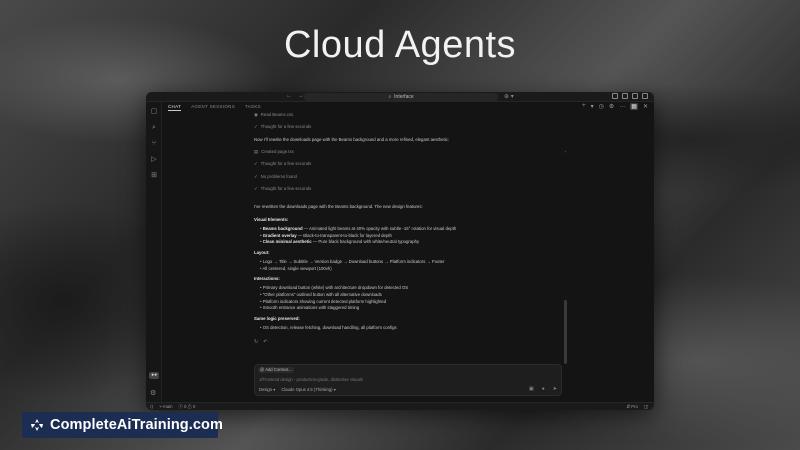 The height and width of the screenshot is (450, 800). What do you see at coordinates (615, 106) in the screenshot?
I see `panel-tools: + ▾ ◷ ⚙ … ▦ ✕` at bounding box center [615, 106].